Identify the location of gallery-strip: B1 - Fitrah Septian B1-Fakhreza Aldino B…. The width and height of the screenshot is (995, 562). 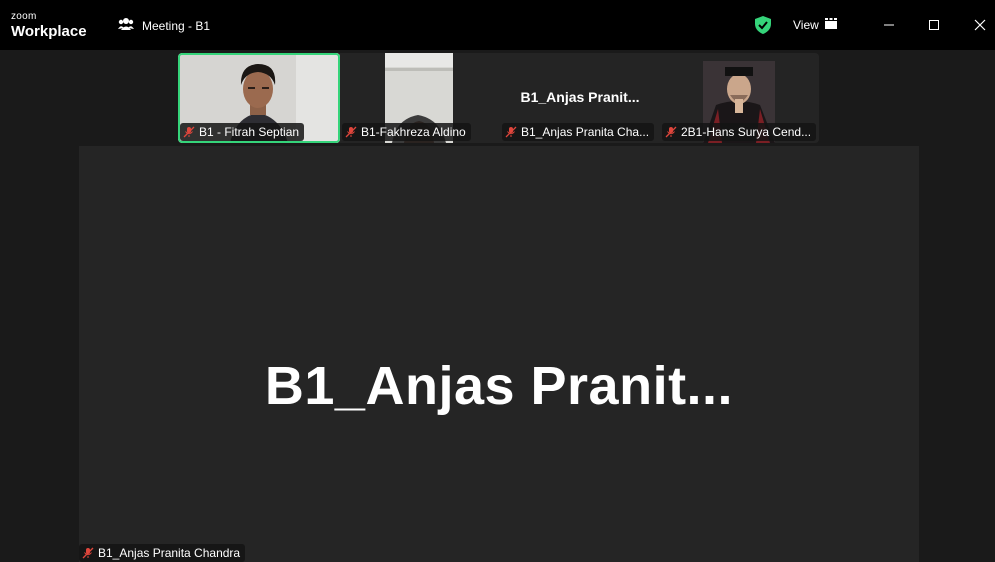
(498, 98).